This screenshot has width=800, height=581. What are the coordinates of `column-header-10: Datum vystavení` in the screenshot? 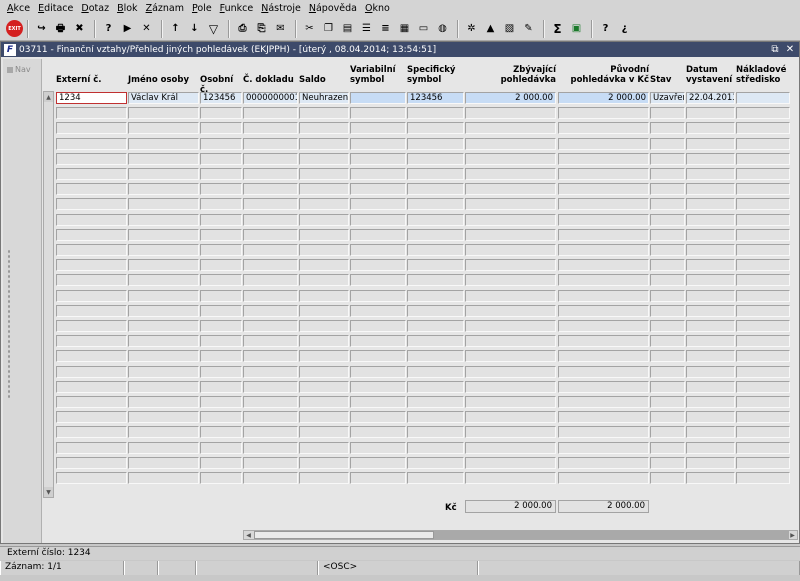 It's located at (710, 75).